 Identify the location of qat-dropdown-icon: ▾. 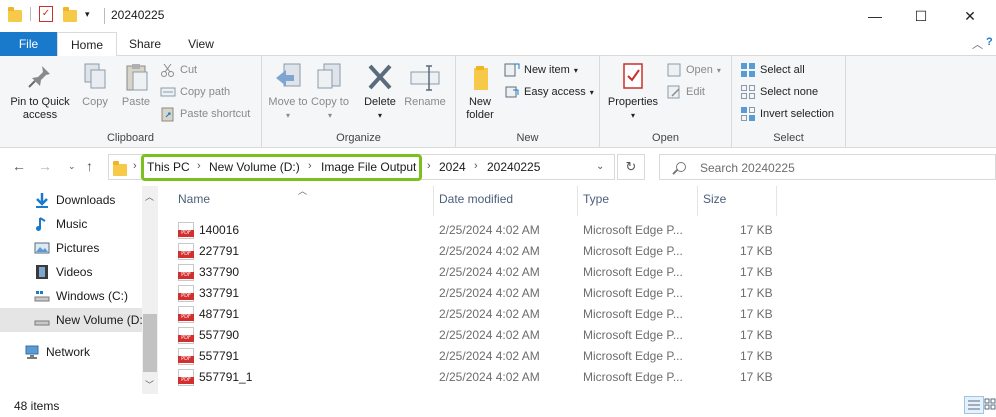
(87, 14).